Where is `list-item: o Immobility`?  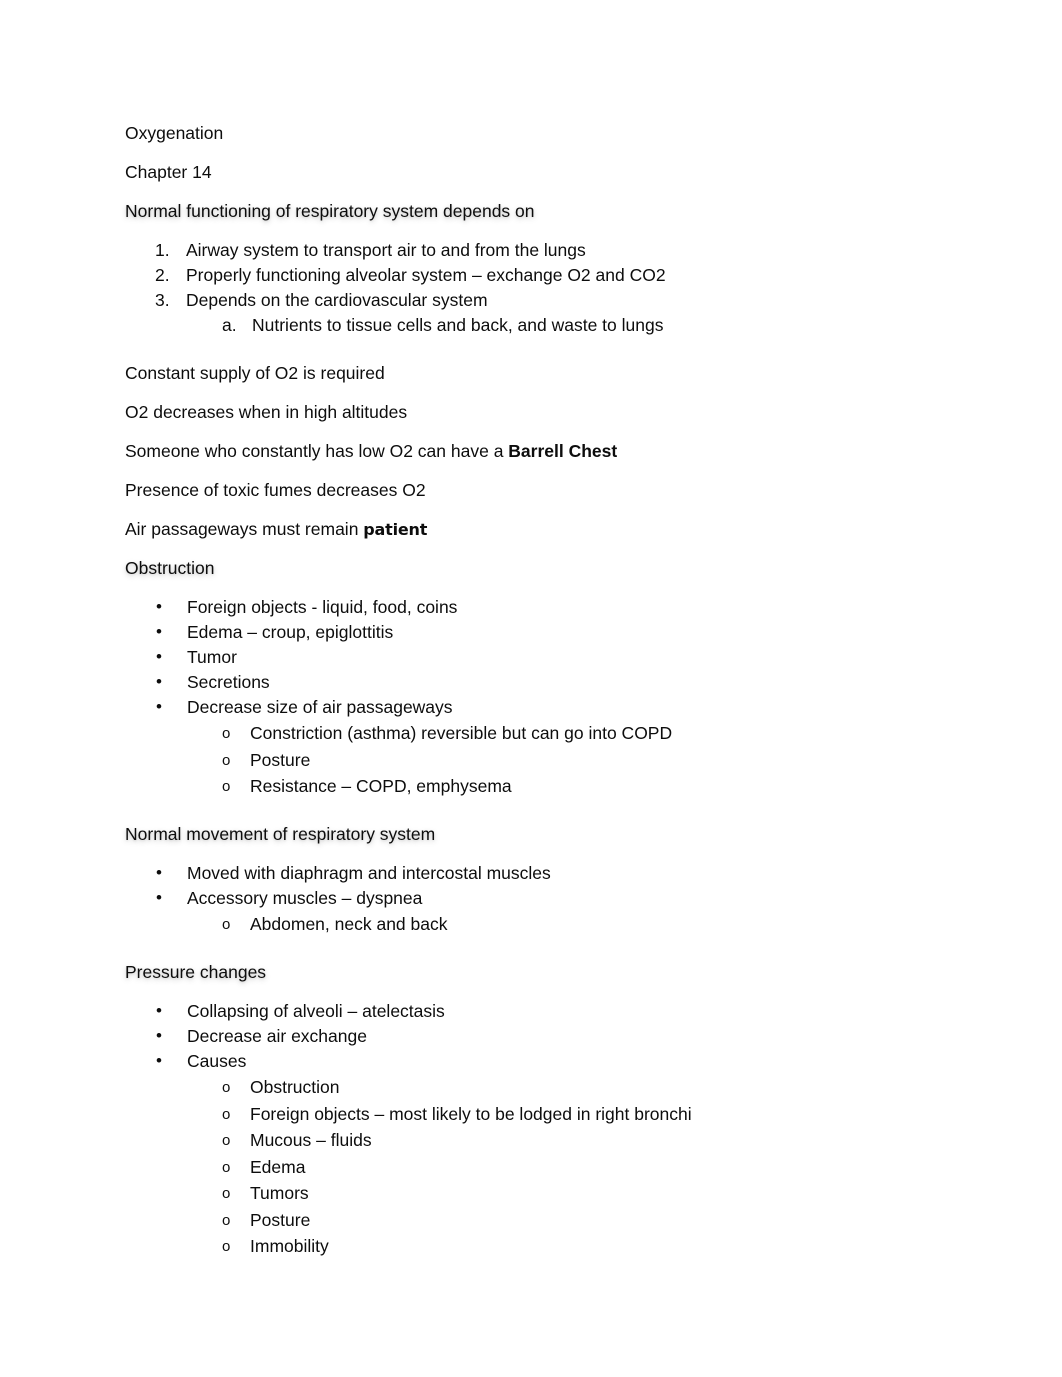 list-item: o Immobility is located at coordinates (563, 1246).